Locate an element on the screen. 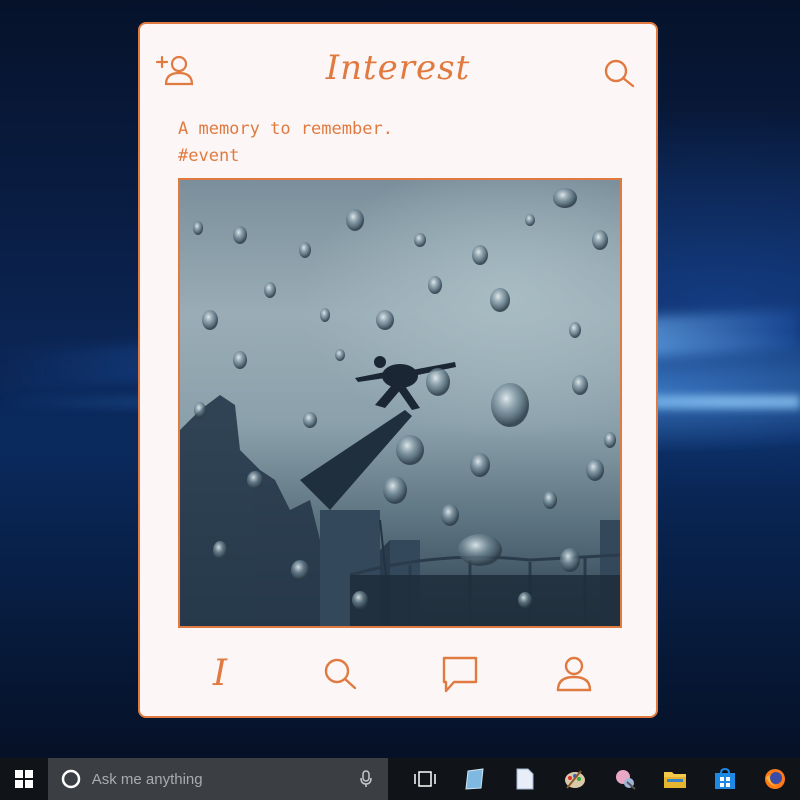 The width and height of the screenshot is (800, 800). store-icon is located at coordinates (725, 779).